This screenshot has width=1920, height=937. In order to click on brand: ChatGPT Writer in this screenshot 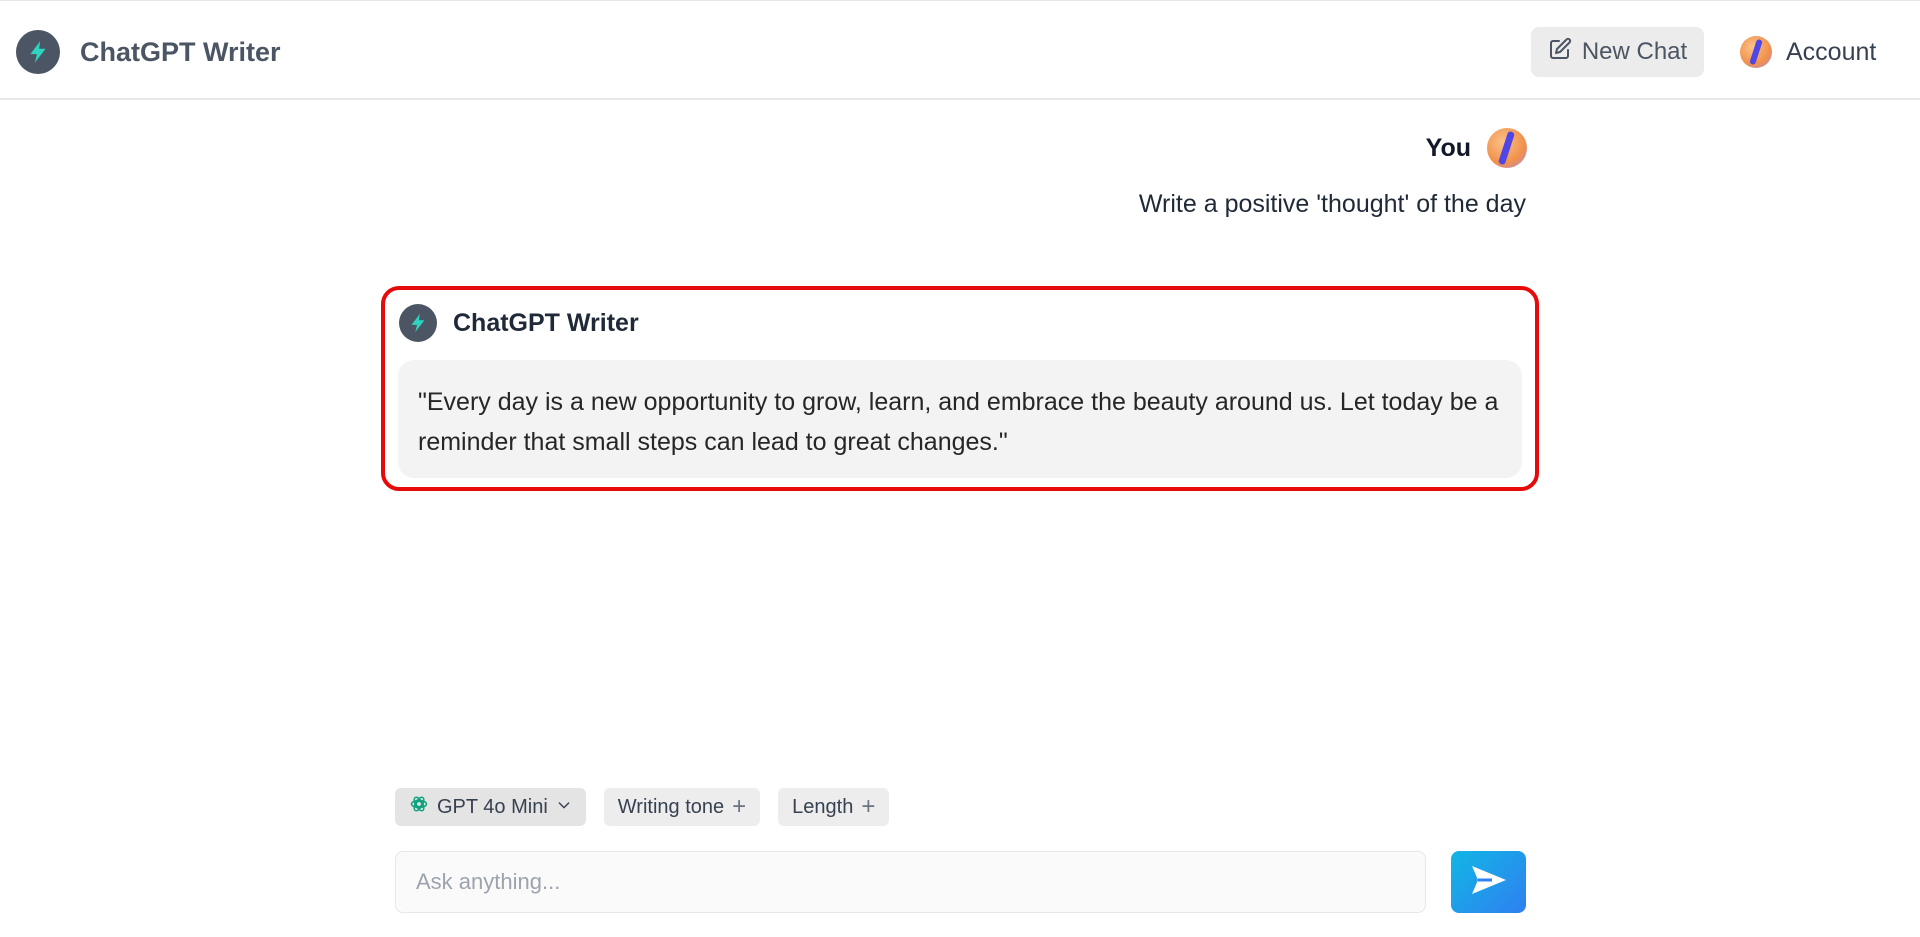, I will do `click(148, 52)`.